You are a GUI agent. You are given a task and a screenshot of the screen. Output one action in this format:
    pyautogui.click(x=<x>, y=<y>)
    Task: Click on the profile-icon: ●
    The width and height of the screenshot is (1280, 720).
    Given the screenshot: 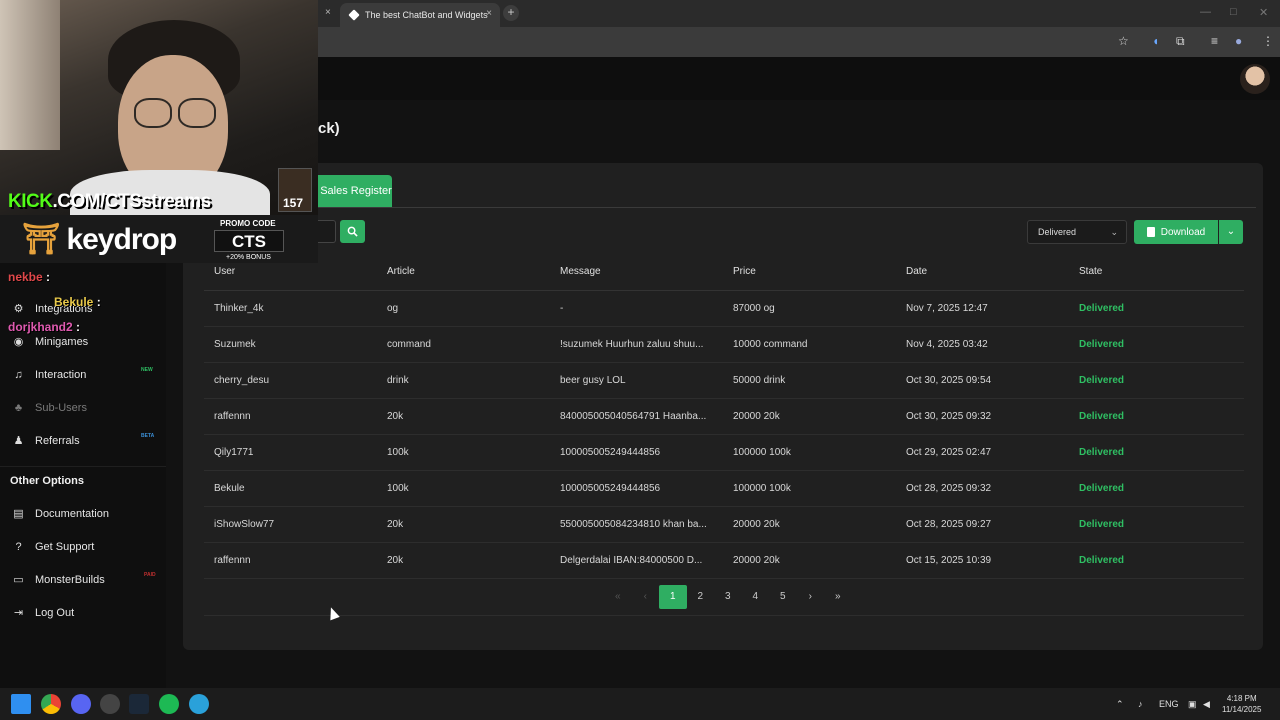 What is the action you would take?
    pyautogui.click(x=1238, y=41)
    